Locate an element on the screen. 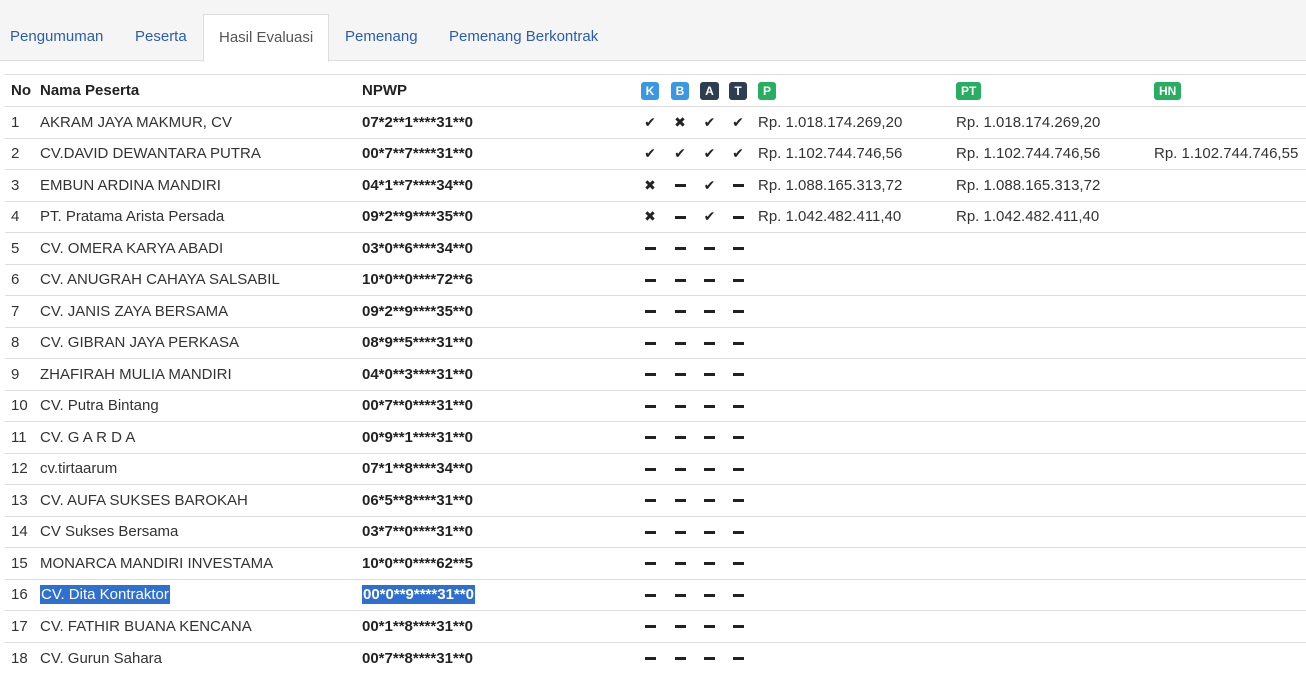 This screenshot has width=1306, height=674. badge-b: B is located at coordinates (680, 90).